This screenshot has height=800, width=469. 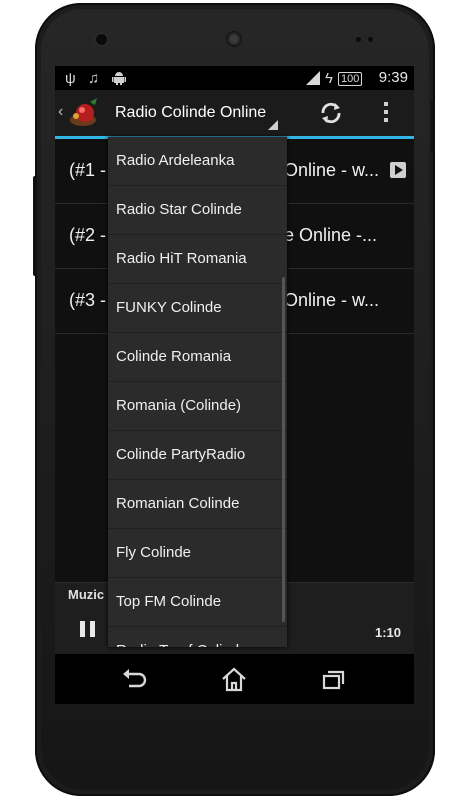 I want to click on status-bar: ψ ♫ ϟ 100 9:39, so click(x=234, y=78).